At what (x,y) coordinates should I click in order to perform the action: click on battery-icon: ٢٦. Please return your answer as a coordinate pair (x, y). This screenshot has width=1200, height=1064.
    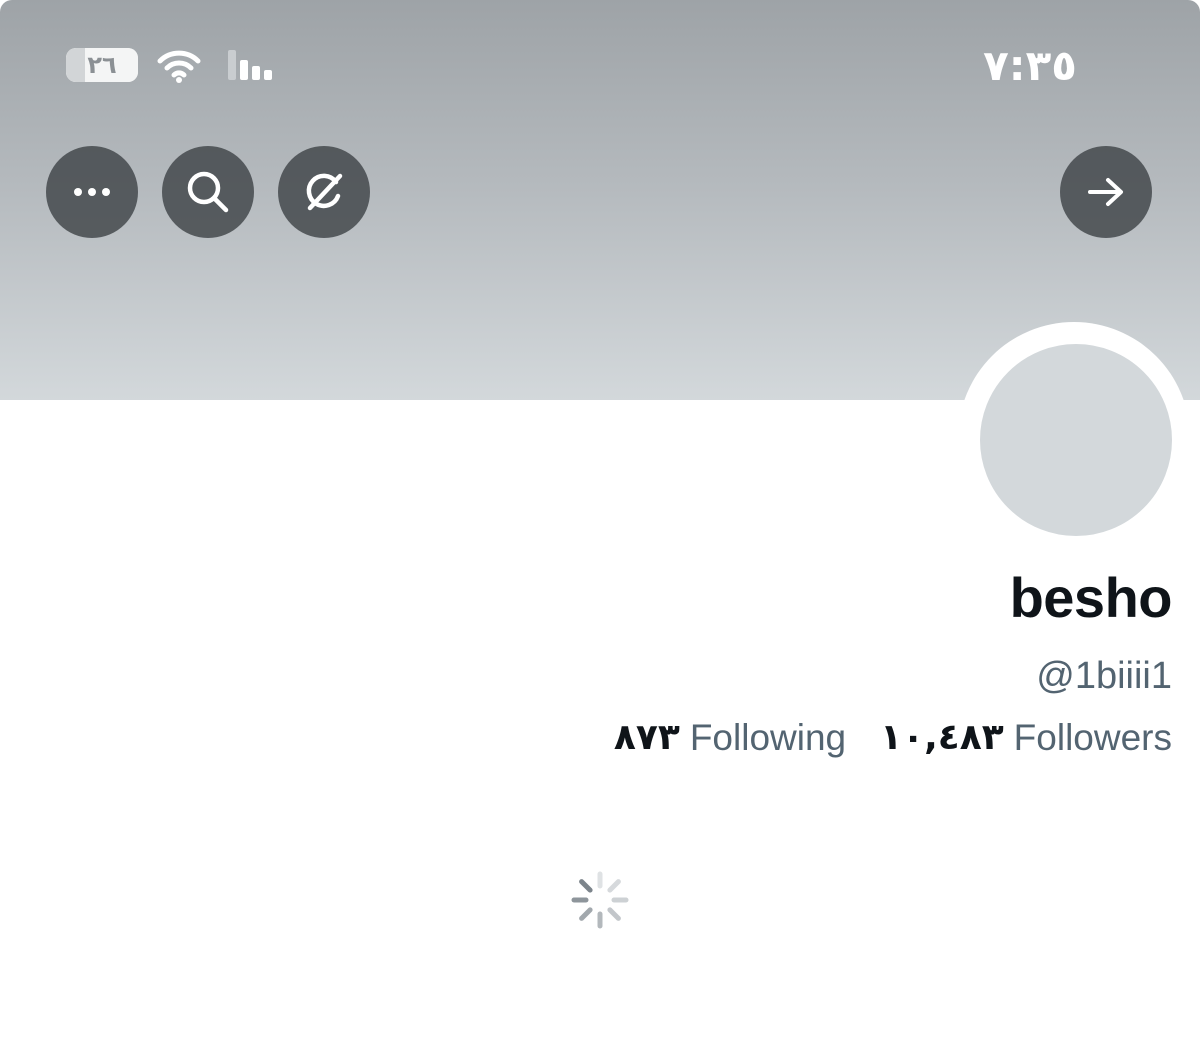
    Looking at the image, I should click on (102, 65).